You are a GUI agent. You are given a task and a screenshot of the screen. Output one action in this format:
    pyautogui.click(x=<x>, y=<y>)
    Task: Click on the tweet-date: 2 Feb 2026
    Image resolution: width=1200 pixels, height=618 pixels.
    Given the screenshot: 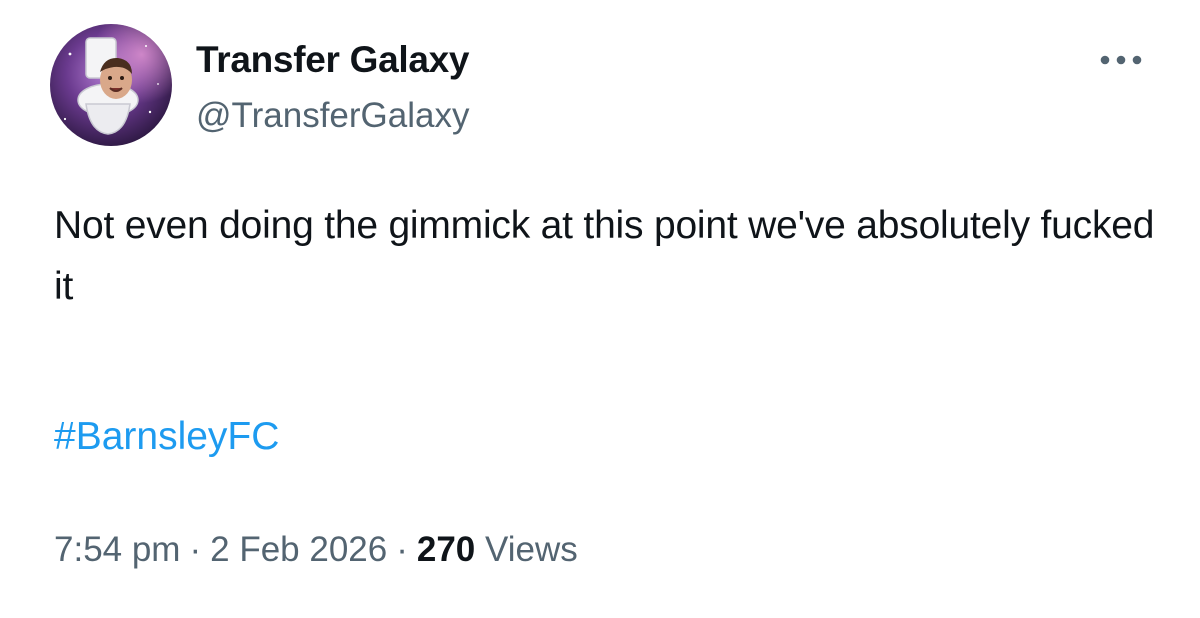 What is the action you would take?
    pyautogui.click(x=298, y=549)
    